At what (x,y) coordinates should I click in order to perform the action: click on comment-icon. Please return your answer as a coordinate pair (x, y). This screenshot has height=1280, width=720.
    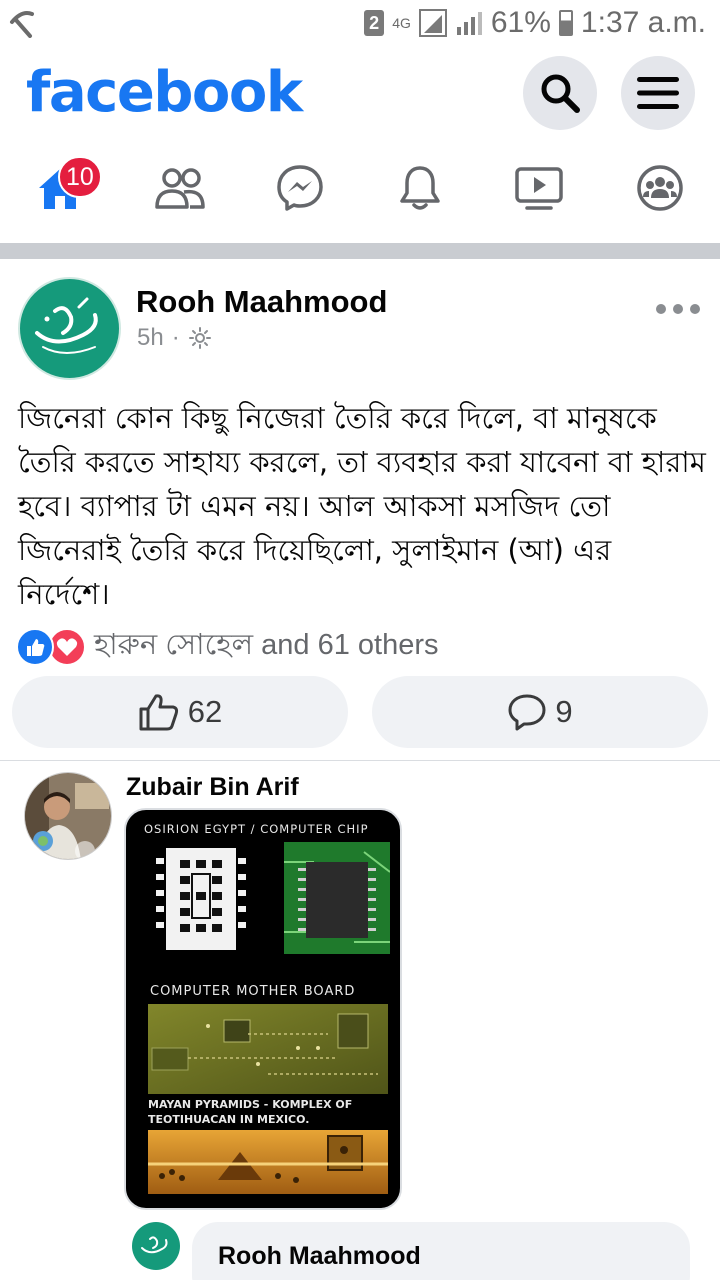
    Looking at the image, I should click on (527, 712).